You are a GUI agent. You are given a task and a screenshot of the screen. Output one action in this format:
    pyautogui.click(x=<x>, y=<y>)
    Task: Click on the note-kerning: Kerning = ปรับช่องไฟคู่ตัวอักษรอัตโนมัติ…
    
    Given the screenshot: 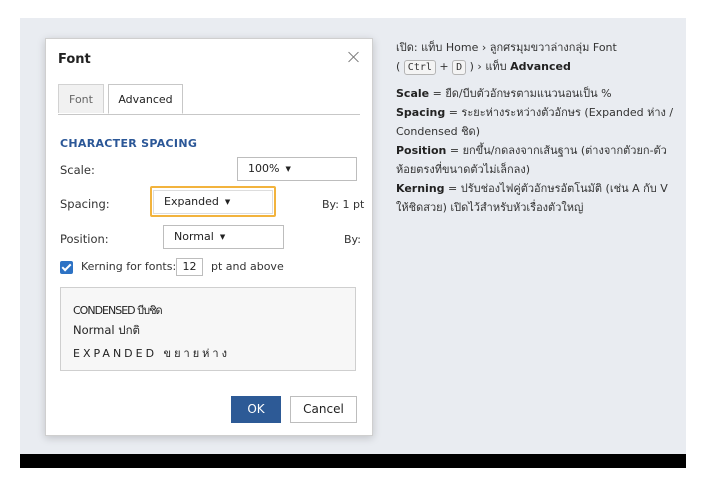 What is the action you would take?
    pyautogui.click(x=538, y=198)
    